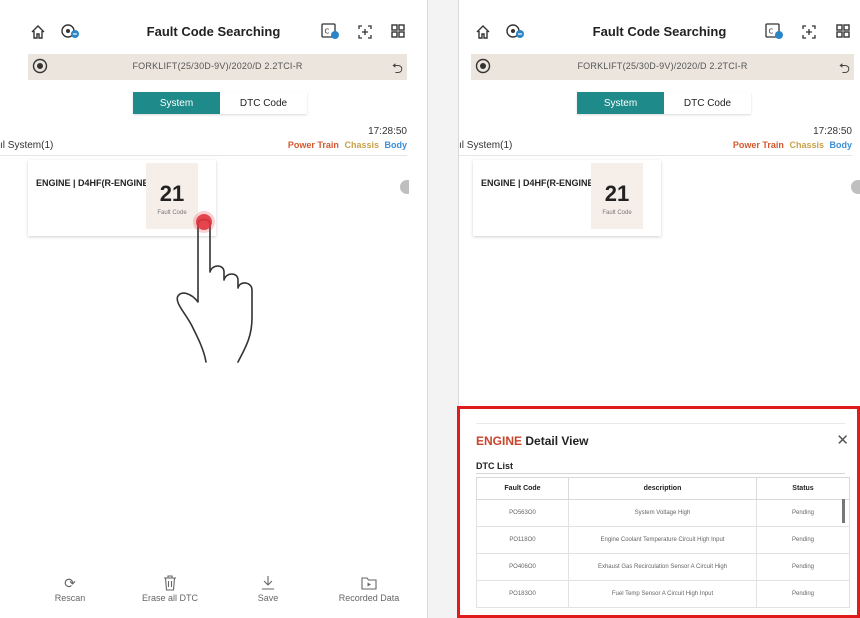 This screenshot has height=618, width=860. What do you see at coordinates (522, 594) in the screenshot?
I see `fault-code-cell: PO183O0` at bounding box center [522, 594].